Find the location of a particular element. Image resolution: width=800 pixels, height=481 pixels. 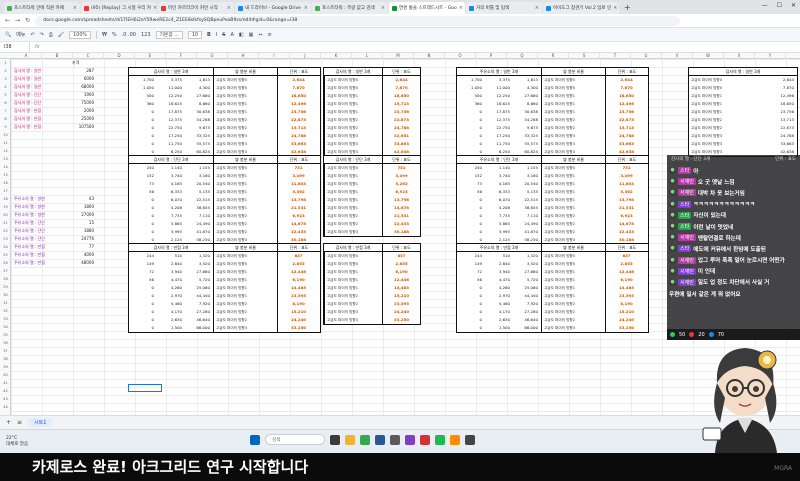

print-icon: ⎙ is located at coordinates (51, 35).